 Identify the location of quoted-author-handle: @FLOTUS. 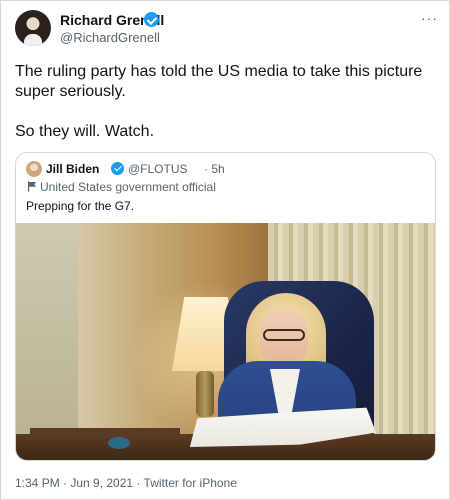
(158, 169).